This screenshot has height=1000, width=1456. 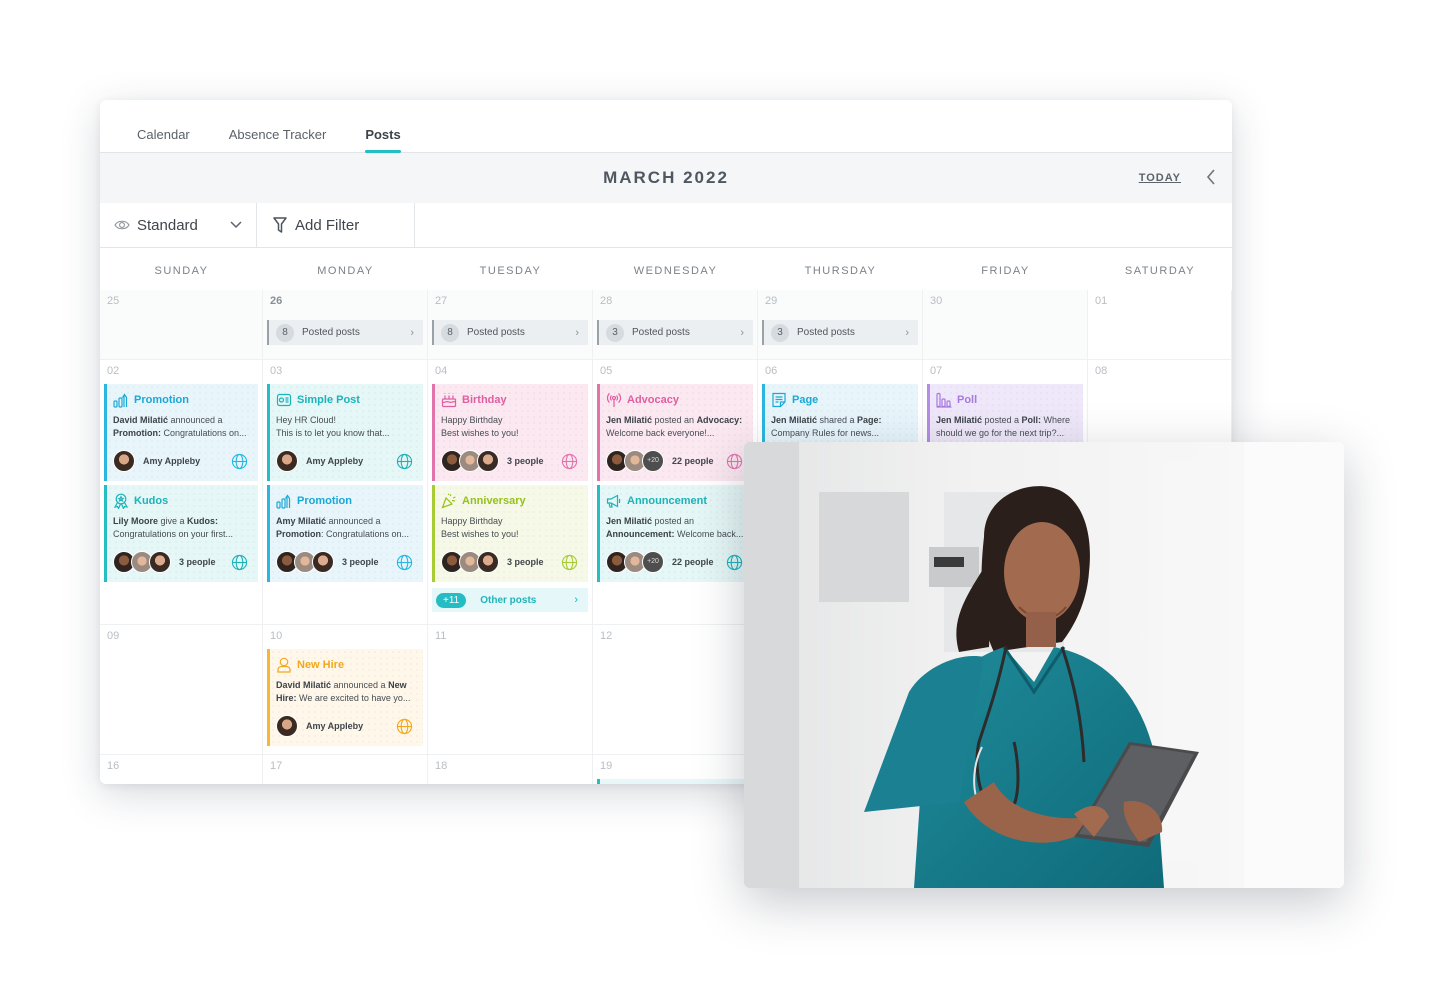 I want to click on day-number: 07, so click(x=936, y=371).